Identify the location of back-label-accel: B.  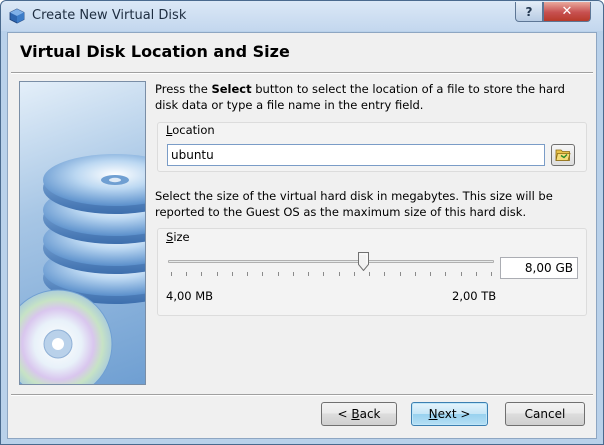
(355, 414).